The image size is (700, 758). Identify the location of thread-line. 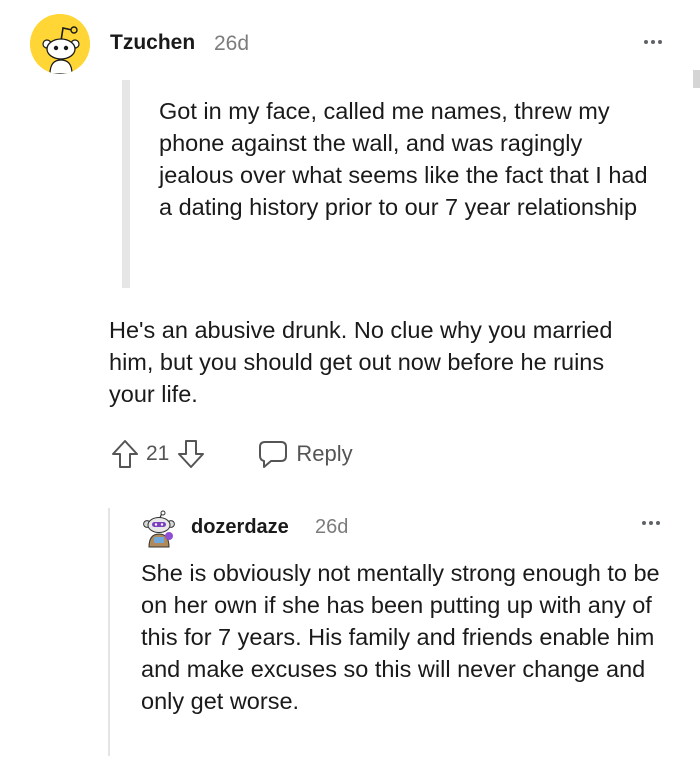
(109, 632).